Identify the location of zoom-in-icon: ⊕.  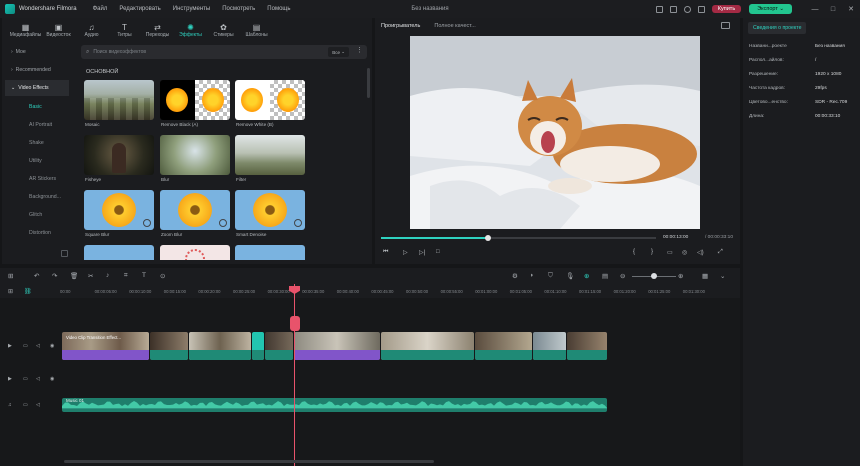
(680, 276).